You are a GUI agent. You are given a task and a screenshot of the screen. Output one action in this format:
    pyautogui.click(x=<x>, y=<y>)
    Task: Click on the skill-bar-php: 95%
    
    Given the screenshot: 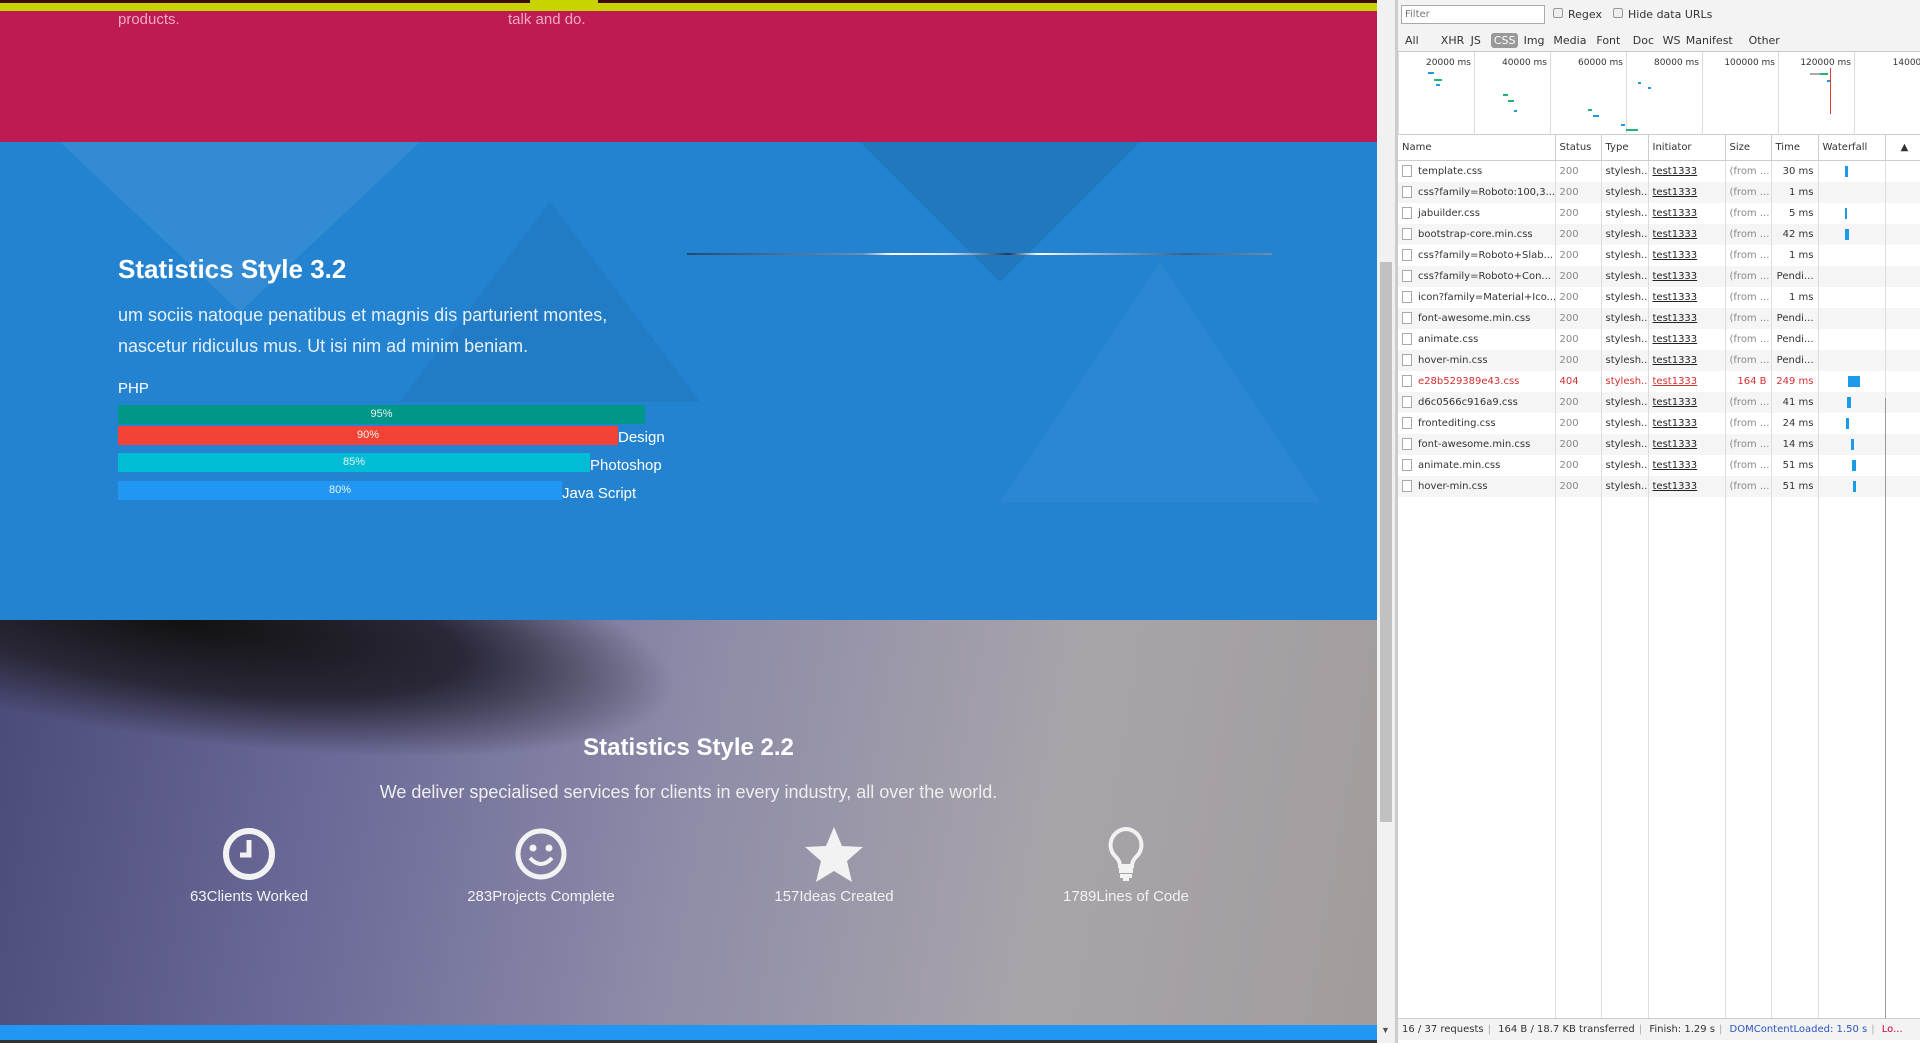 What is the action you would take?
    pyautogui.click(x=381, y=414)
    